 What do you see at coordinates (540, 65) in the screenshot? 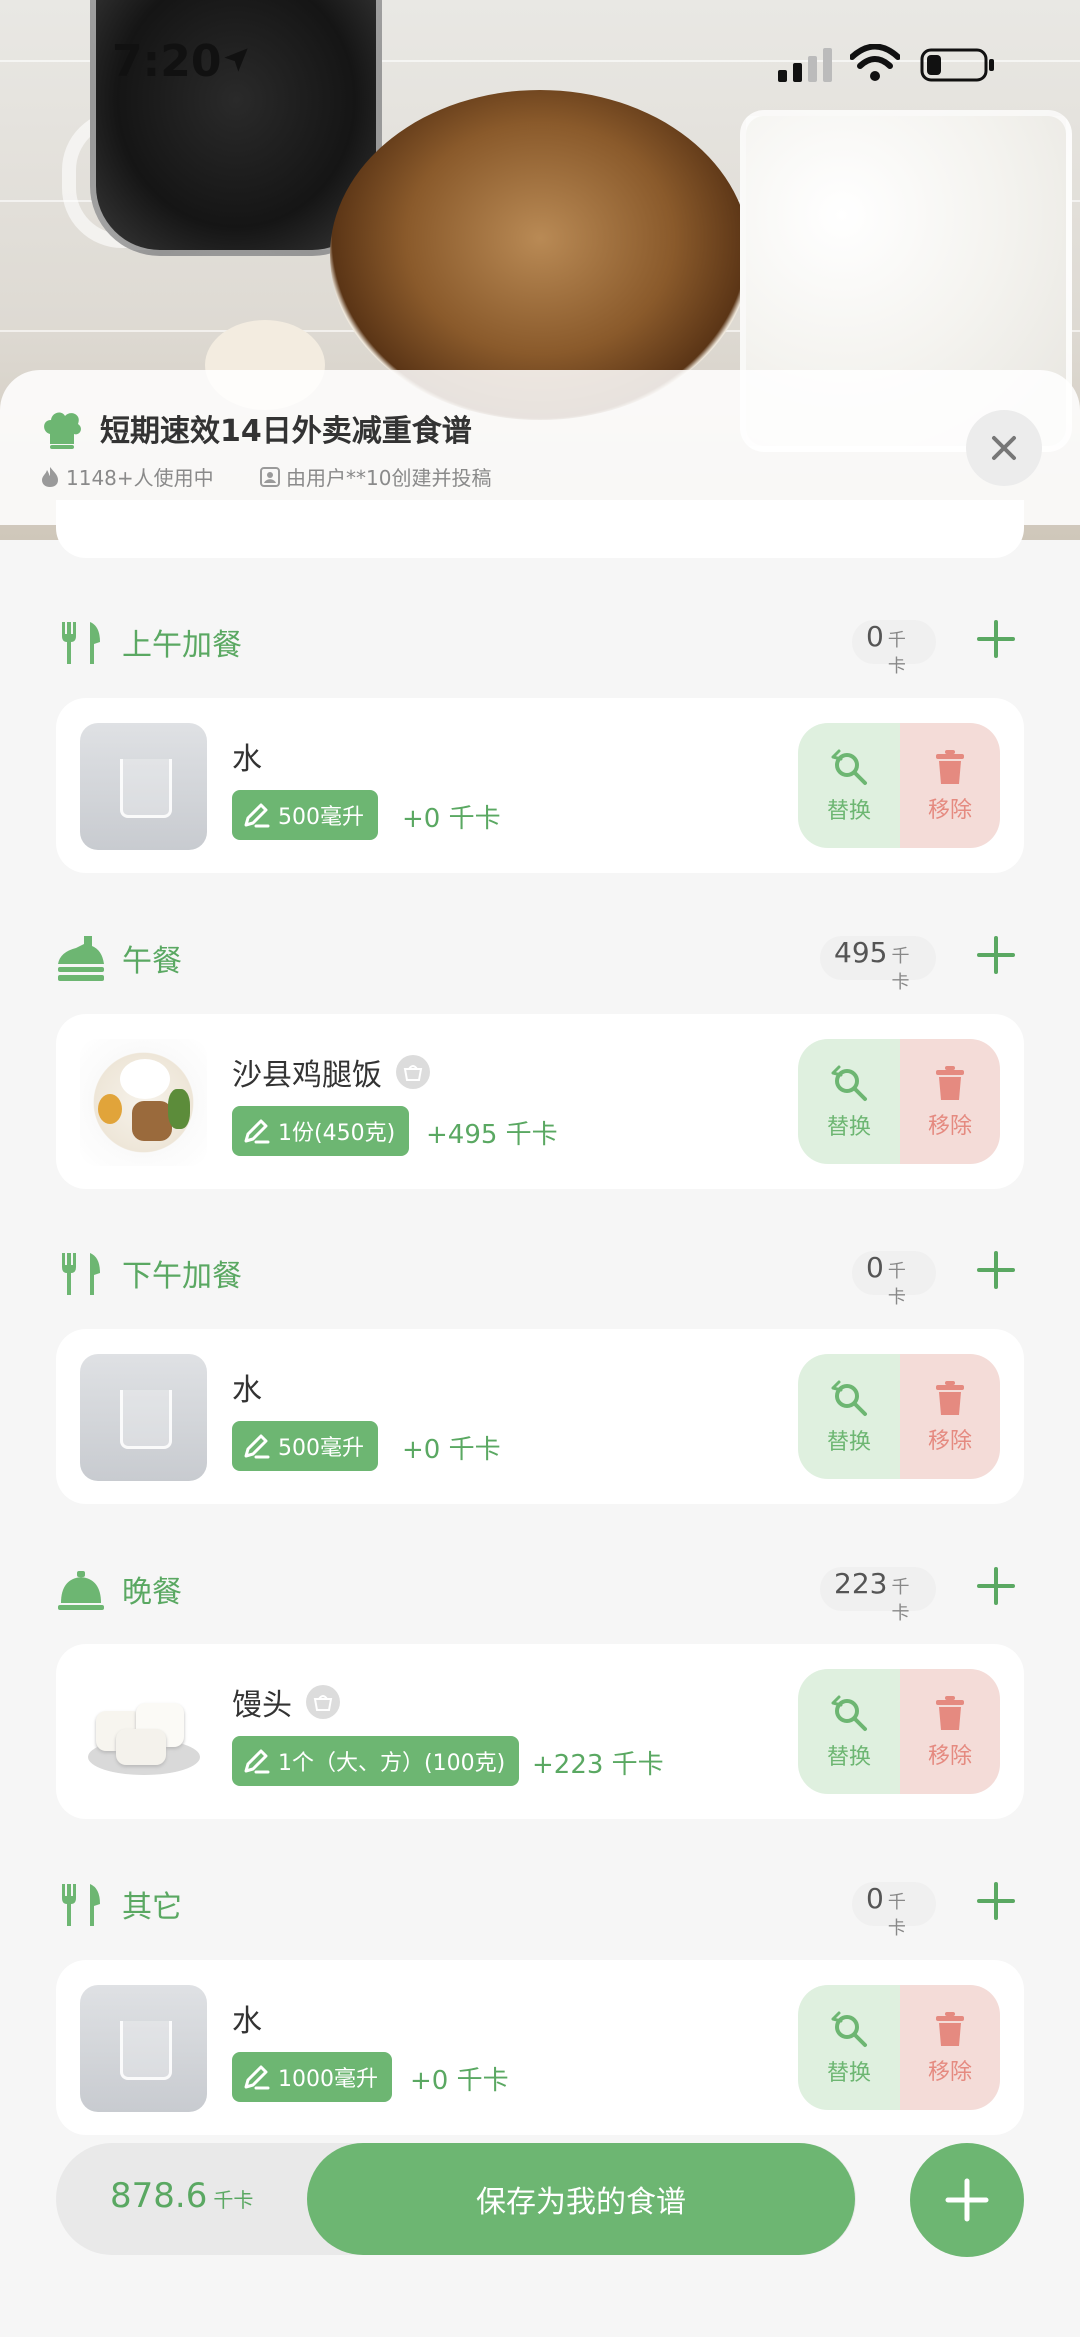
I see `status-bar: 7:20` at bounding box center [540, 65].